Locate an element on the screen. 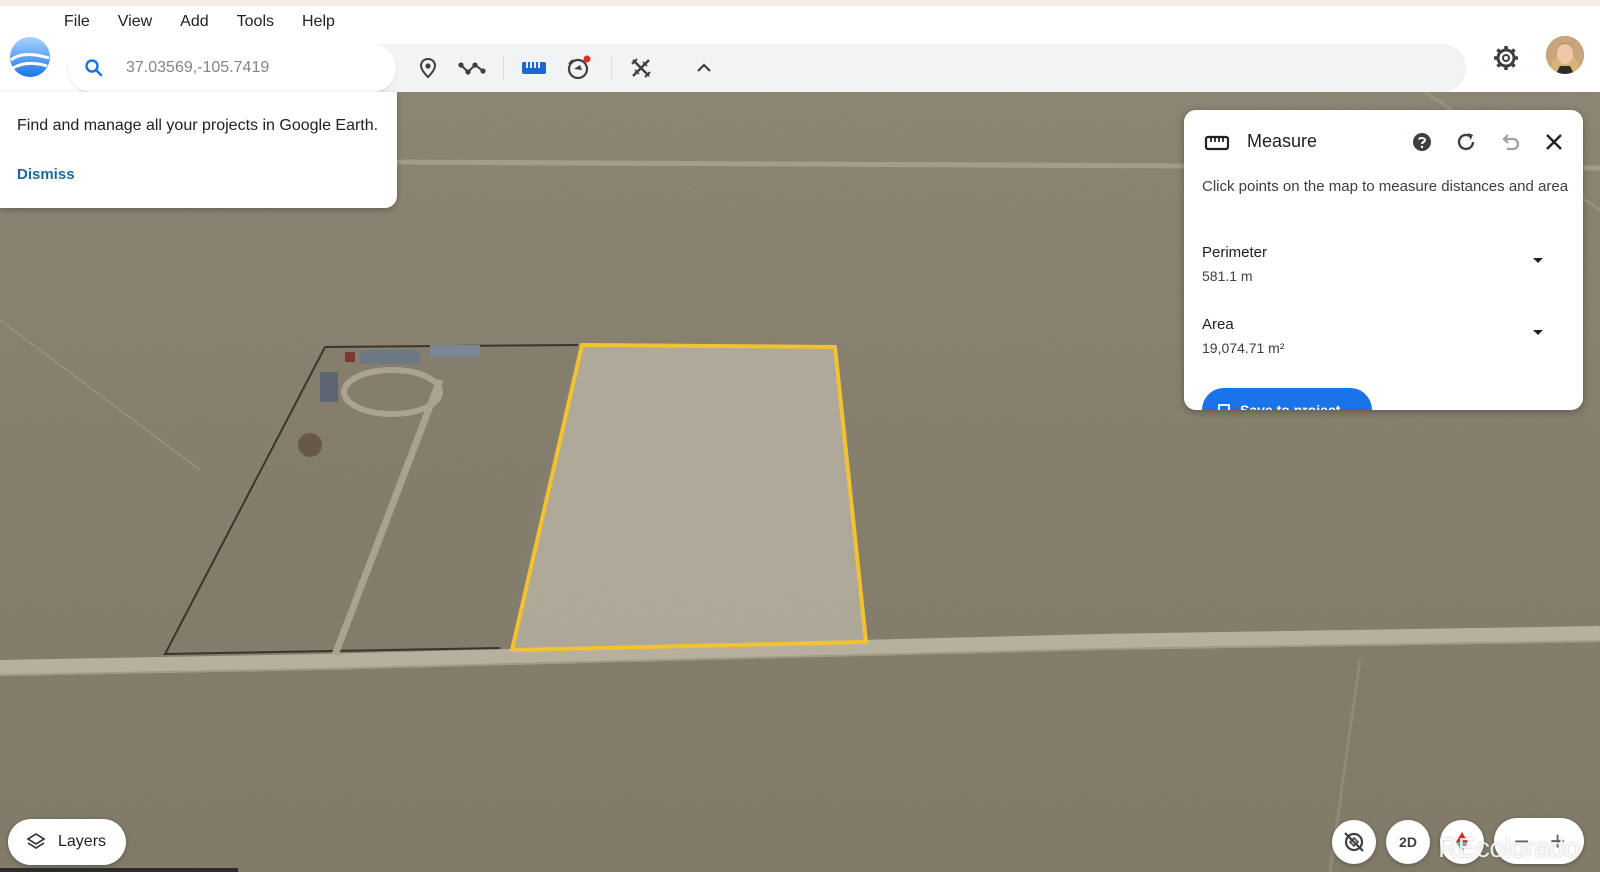 Image resolution: width=1600 pixels, height=872 pixels. undo-button is located at coordinates (1510, 142).